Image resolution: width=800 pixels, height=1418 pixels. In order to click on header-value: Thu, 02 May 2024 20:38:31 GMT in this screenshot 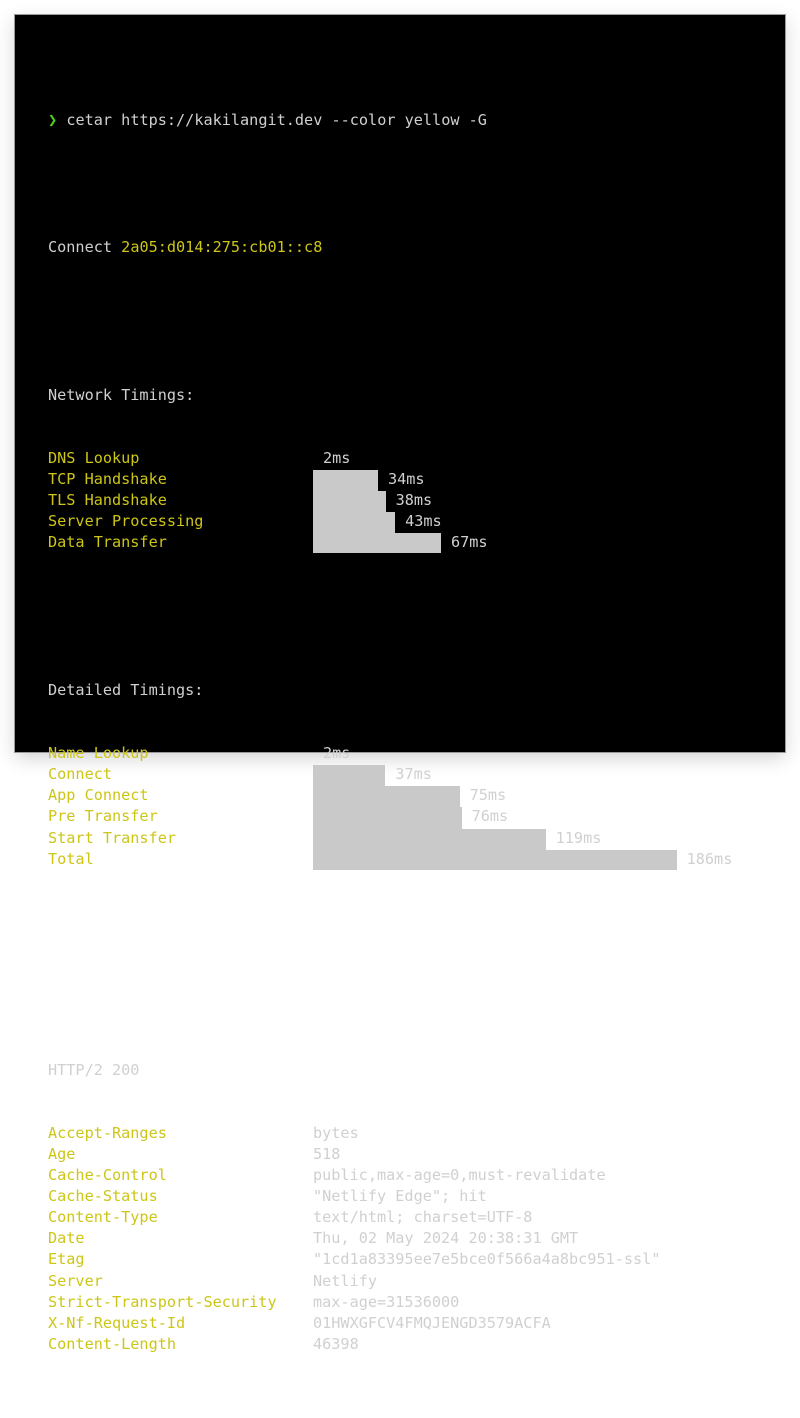, I will do `click(446, 1238)`.